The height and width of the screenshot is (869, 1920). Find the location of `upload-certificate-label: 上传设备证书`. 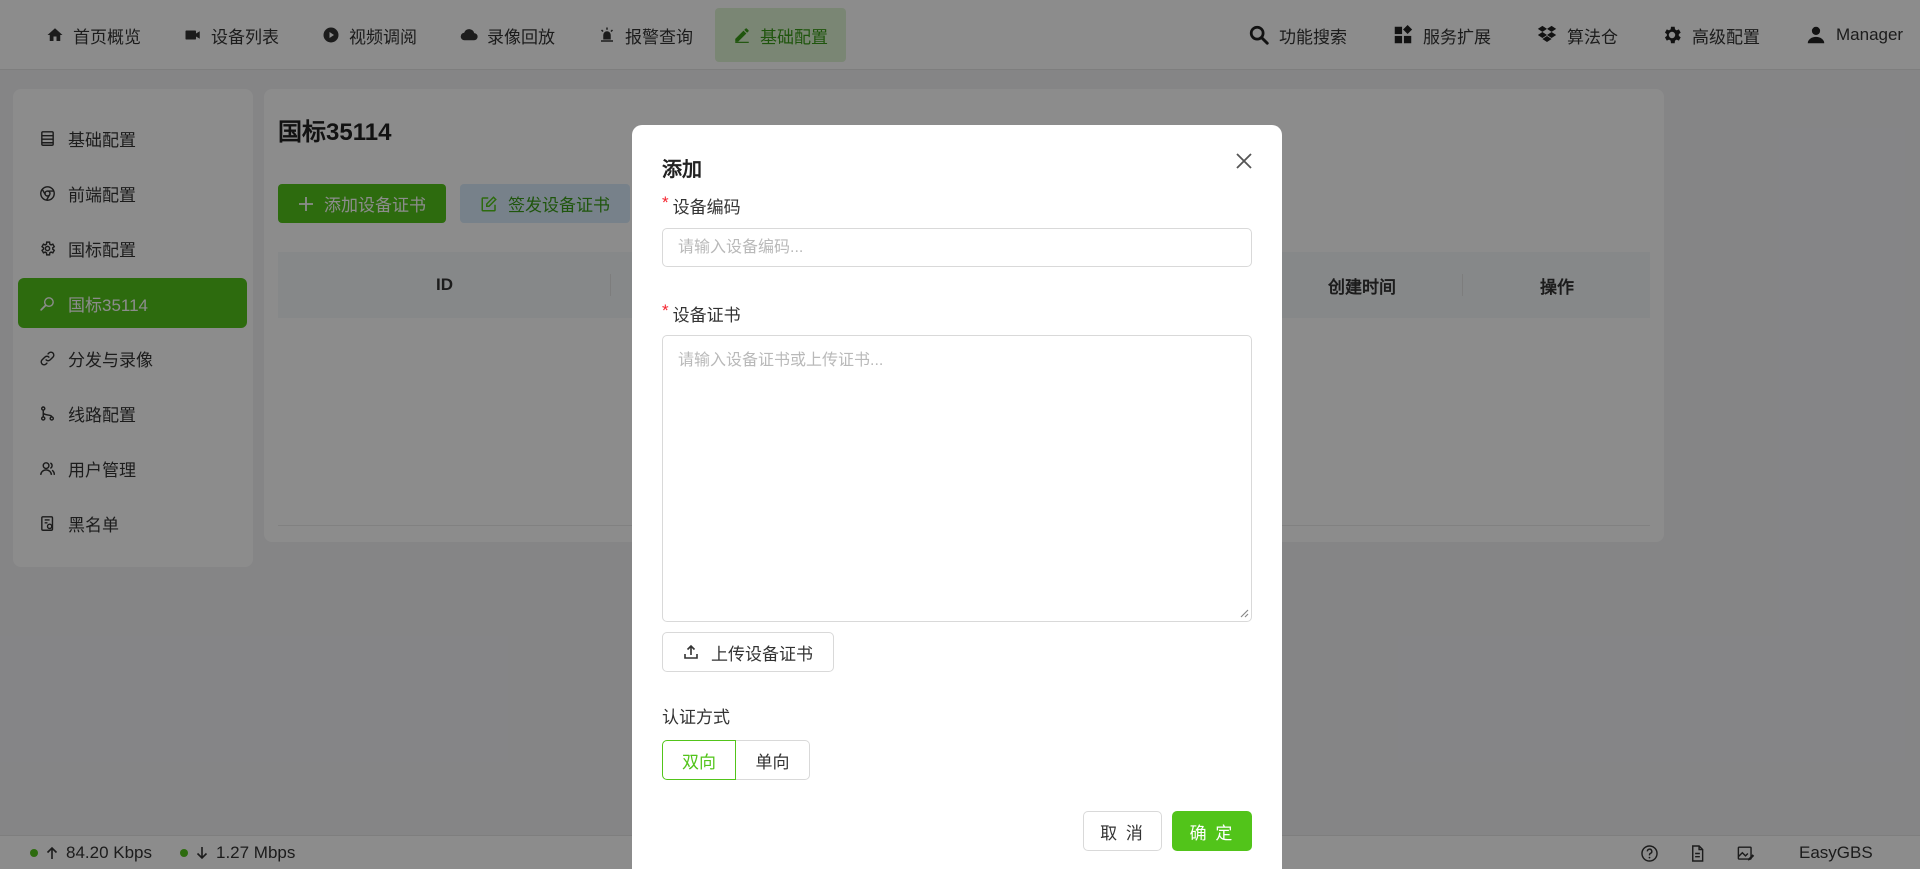

upload-certificate-label: 上传设备证书 is located at coordinates (762, 654).